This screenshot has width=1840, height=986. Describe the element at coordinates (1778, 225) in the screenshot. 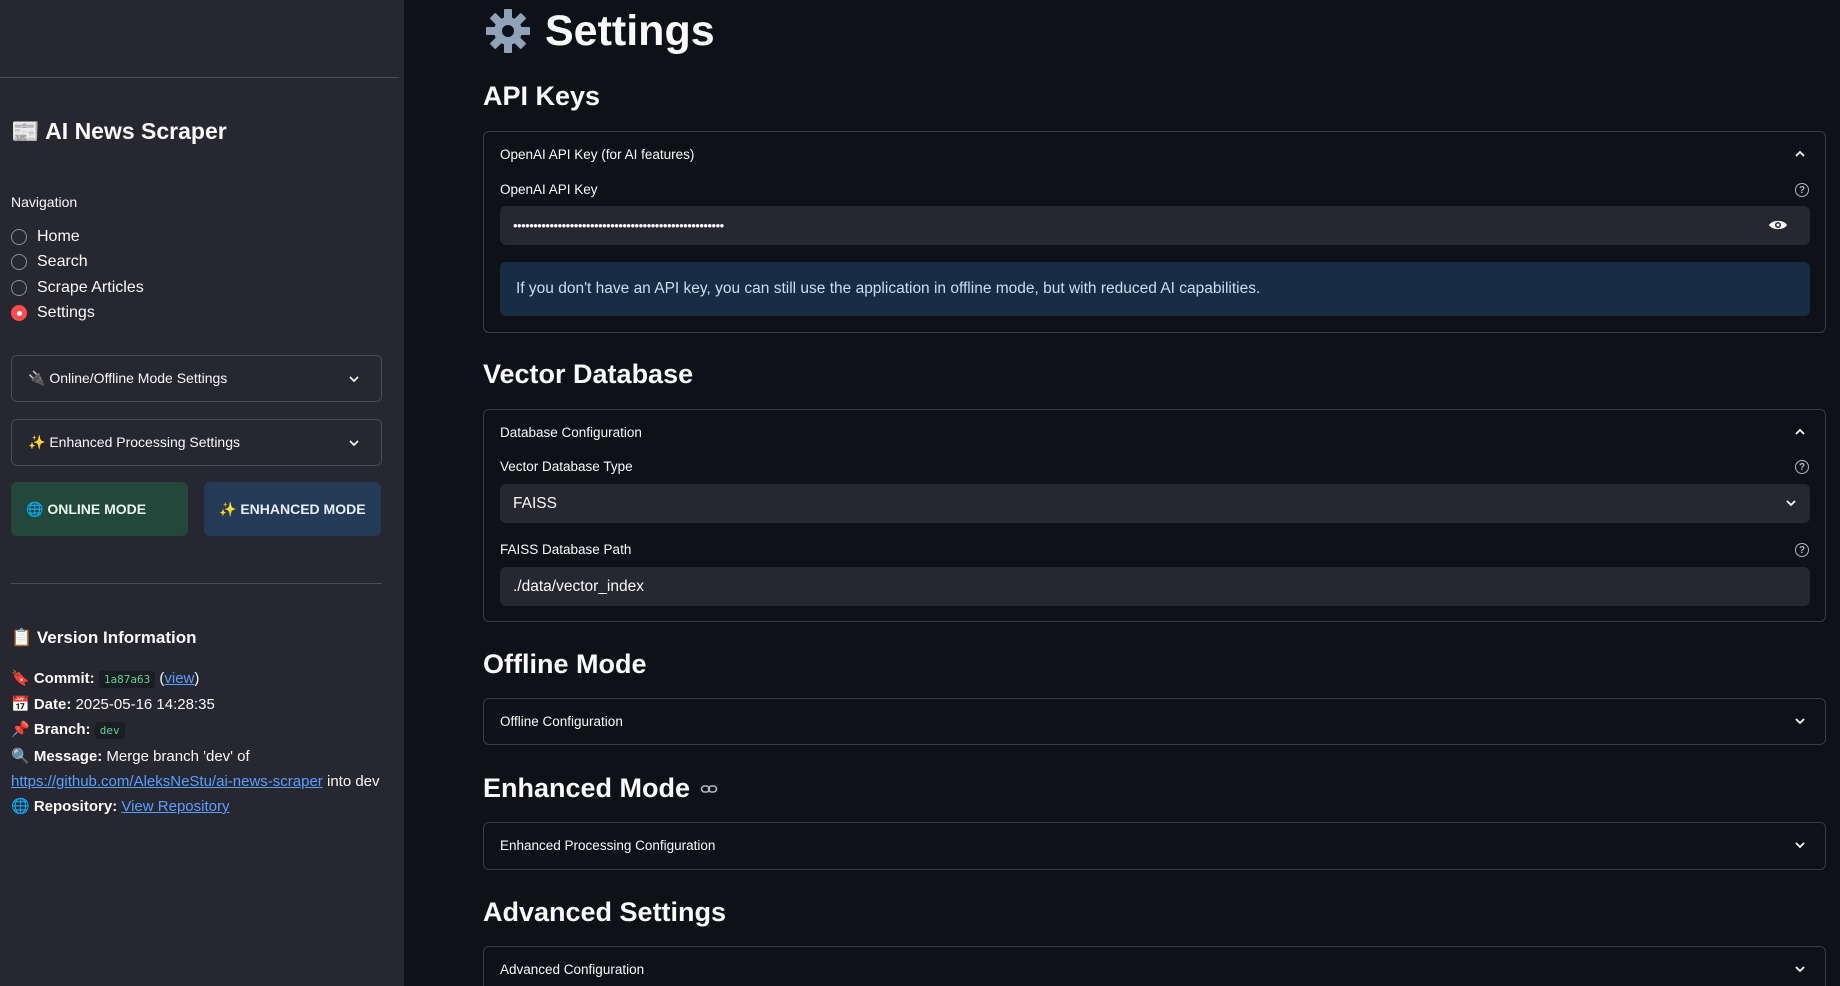

I see `eye-icon` at that location.